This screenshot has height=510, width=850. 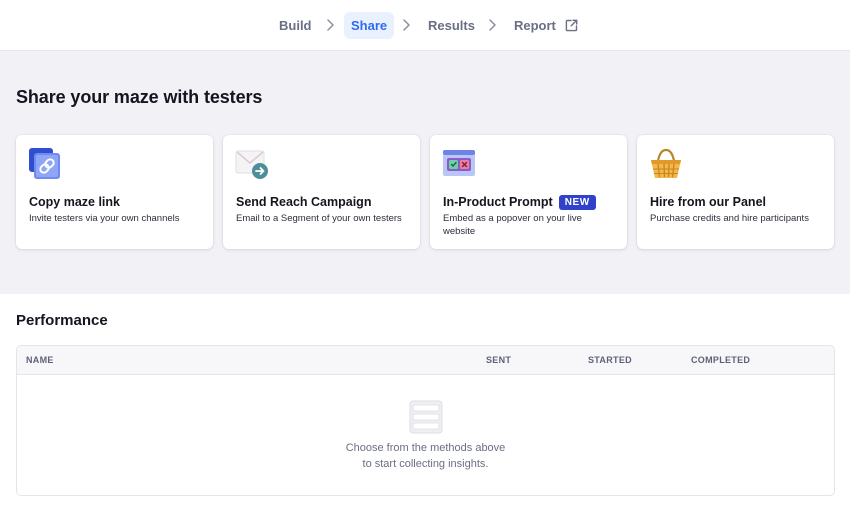 What do you see at coordinates (535, 25) in the screenshot?
I see `nav-step-report-label: Report` at bounding box center [535, 25].